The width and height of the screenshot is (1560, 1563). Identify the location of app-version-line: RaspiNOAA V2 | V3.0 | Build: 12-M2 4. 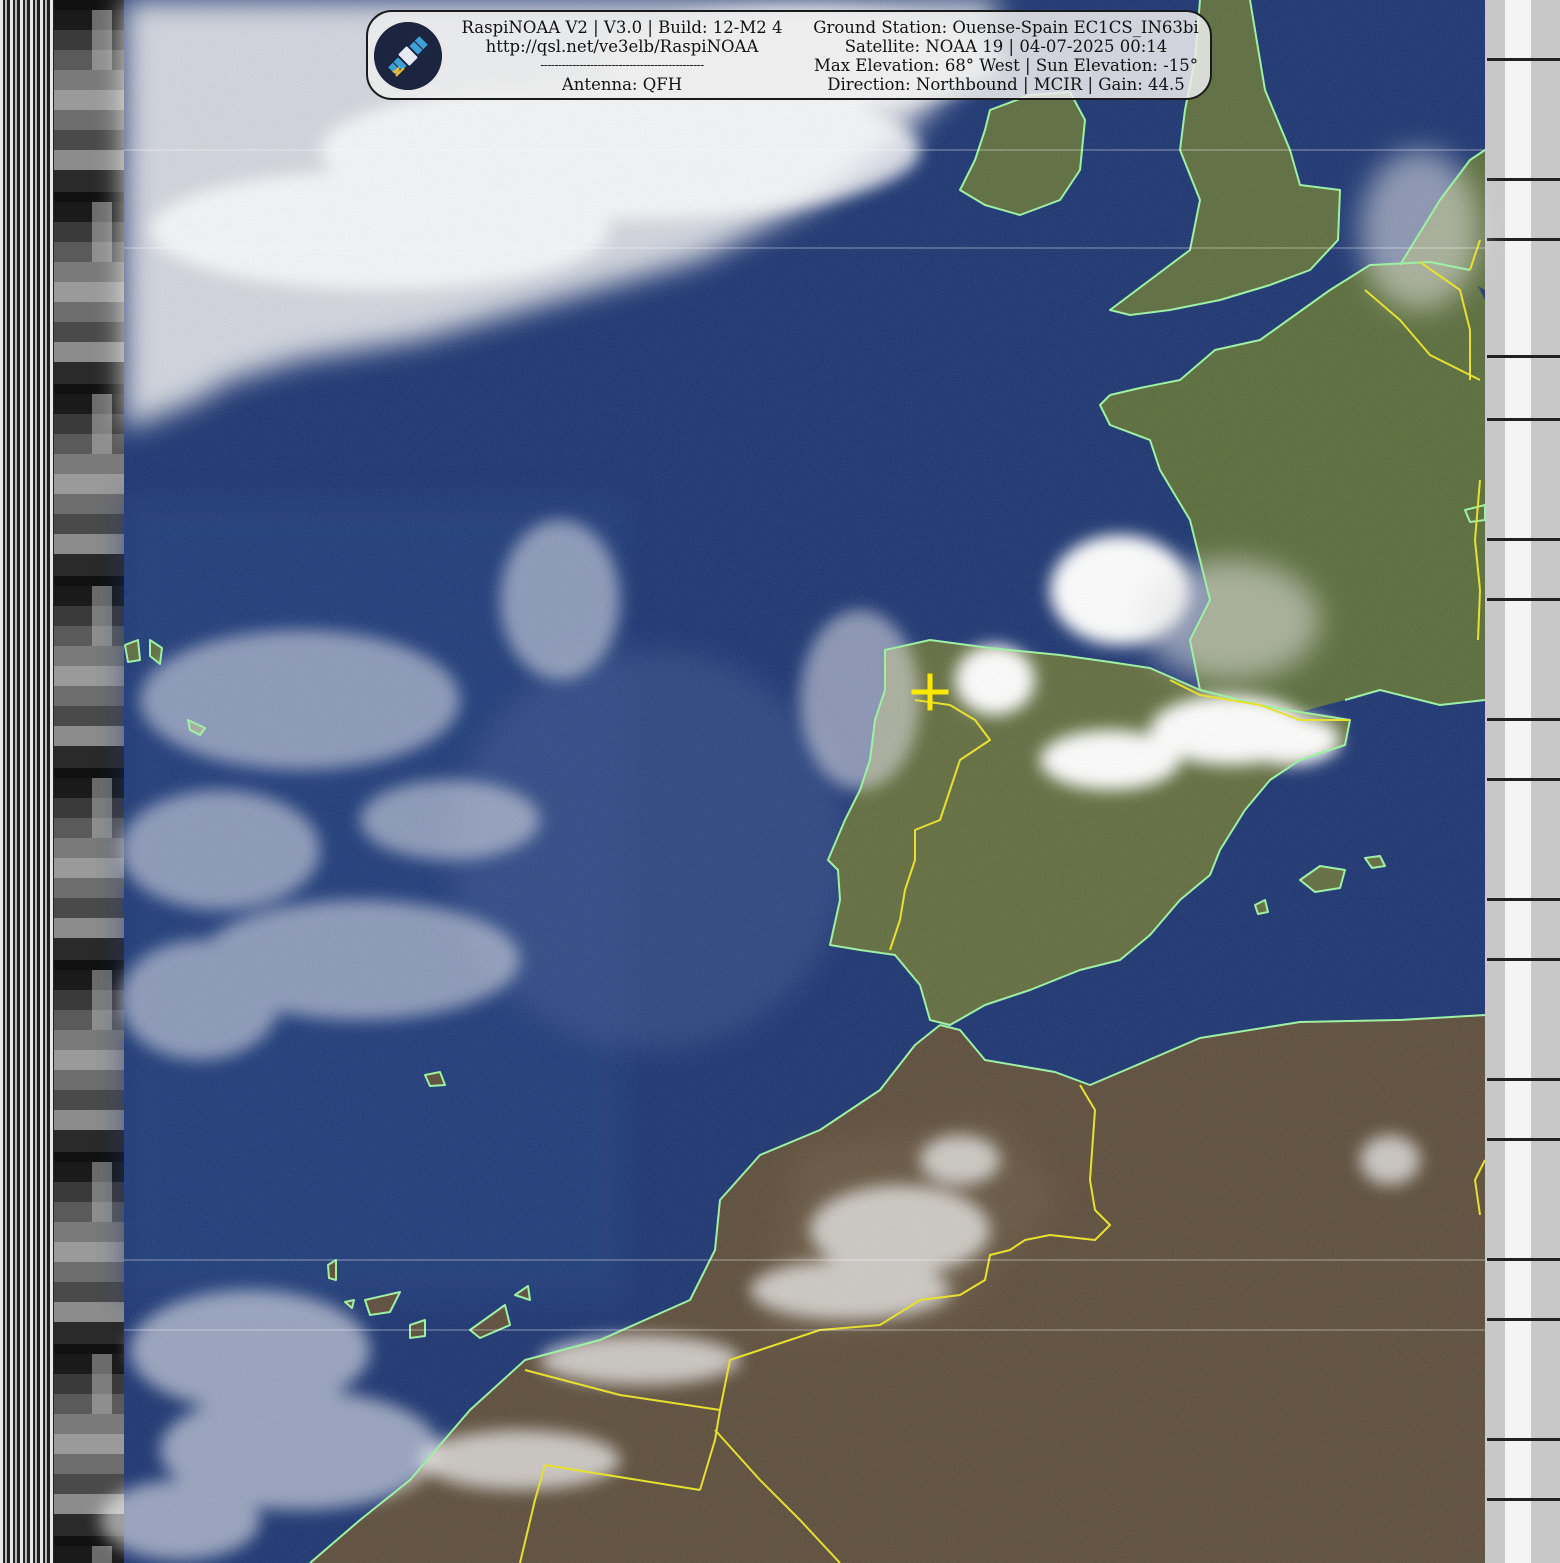
(622, 27).